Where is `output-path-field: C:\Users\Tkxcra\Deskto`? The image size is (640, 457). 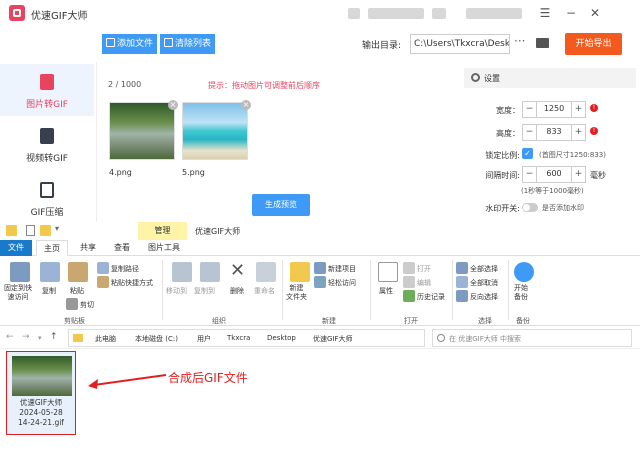
output-path-field: C:\Users\Tkxcra\Deskto is located at coordinates (460, 44).